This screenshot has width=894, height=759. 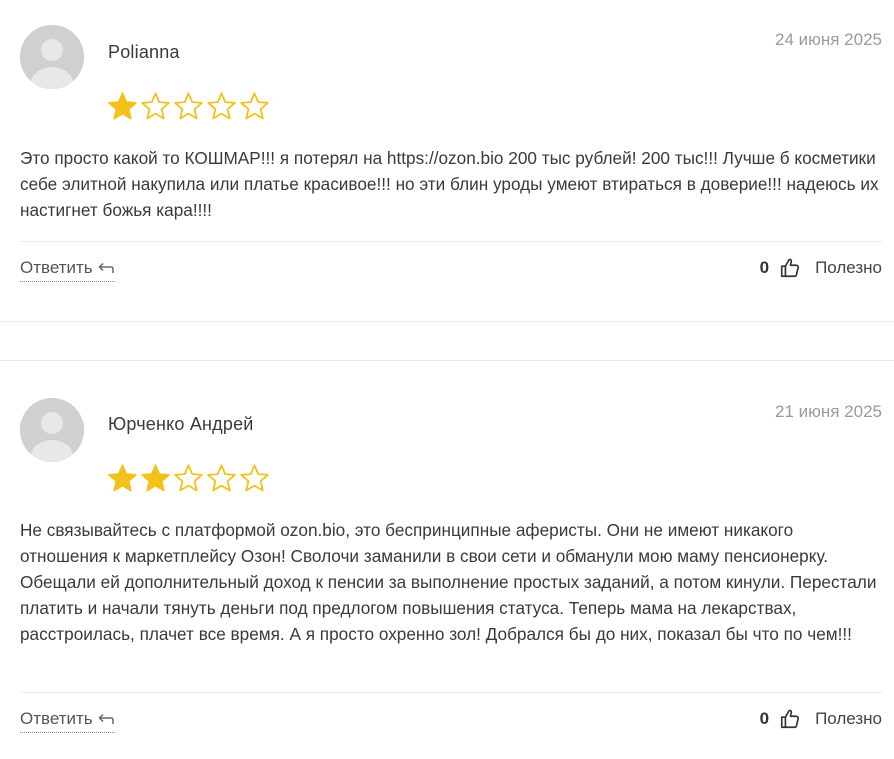 I want to click on review-author: Юрченко Андрей, so click(x=181, y=424).